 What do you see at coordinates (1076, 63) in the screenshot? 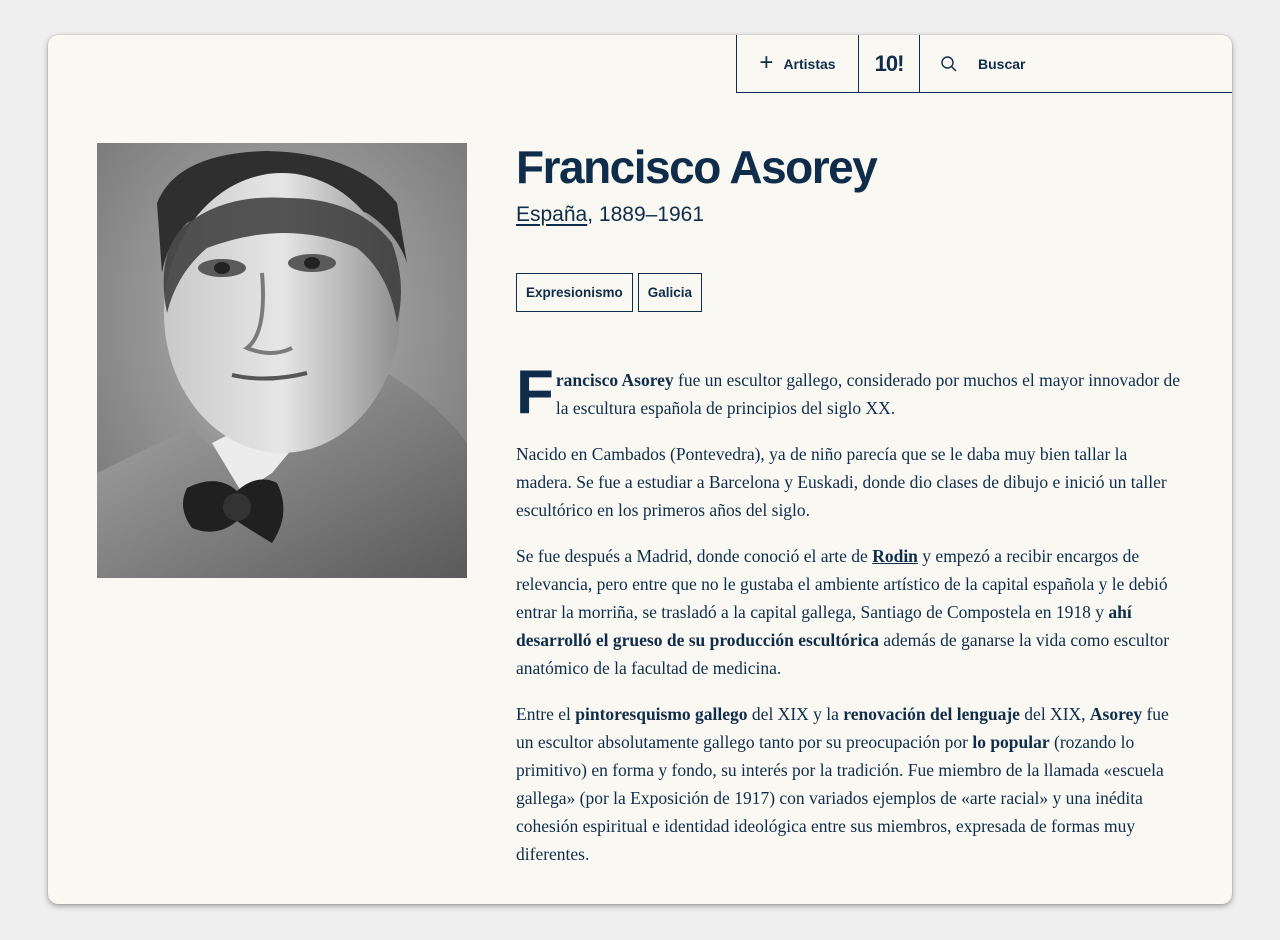
I see `search-button: Buscar` at bounding box center [1076, 63].